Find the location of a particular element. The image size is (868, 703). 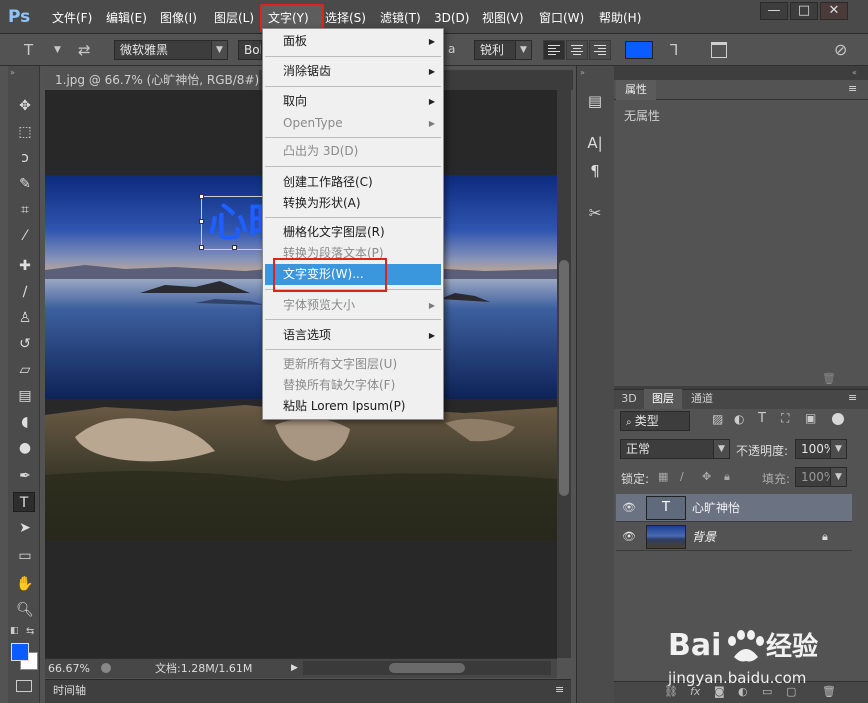

align-right-button is located at coordinates (600, 50).